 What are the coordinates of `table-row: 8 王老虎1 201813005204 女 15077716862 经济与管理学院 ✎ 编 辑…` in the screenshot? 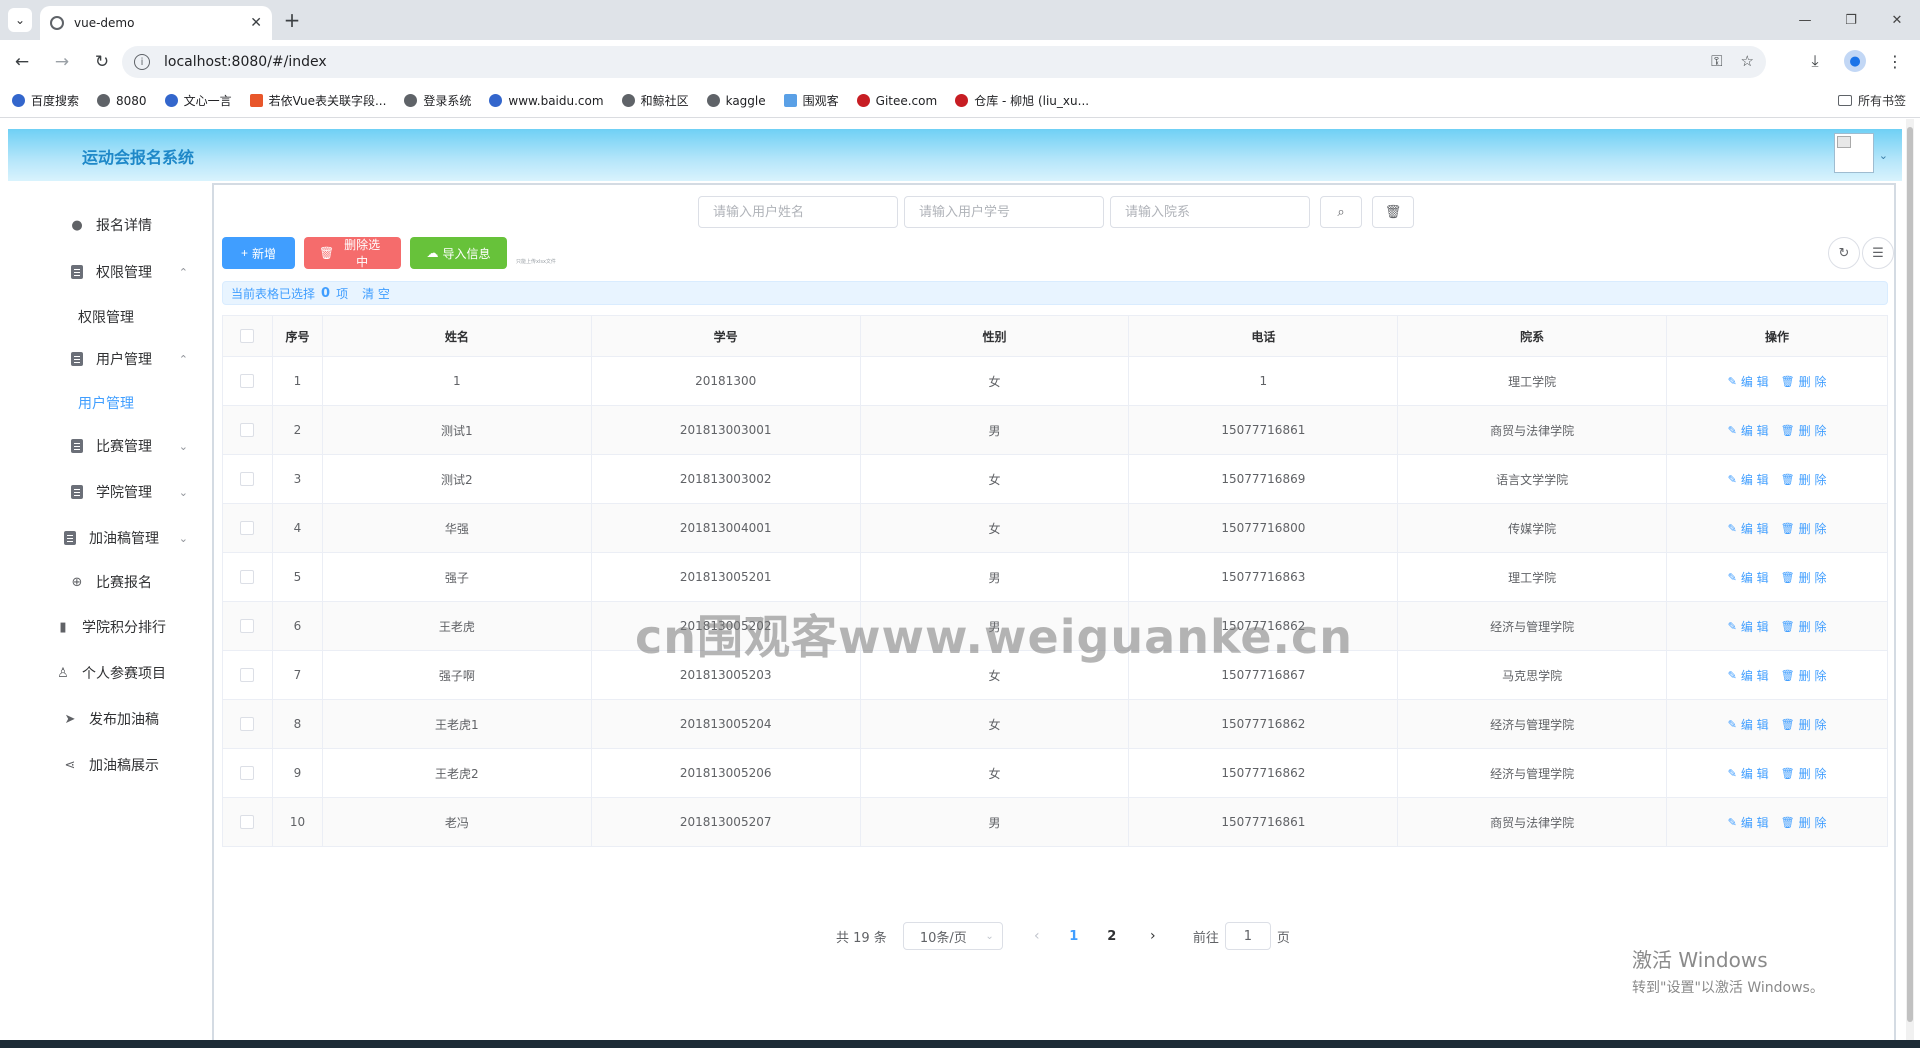 It's located at (1055, 724).